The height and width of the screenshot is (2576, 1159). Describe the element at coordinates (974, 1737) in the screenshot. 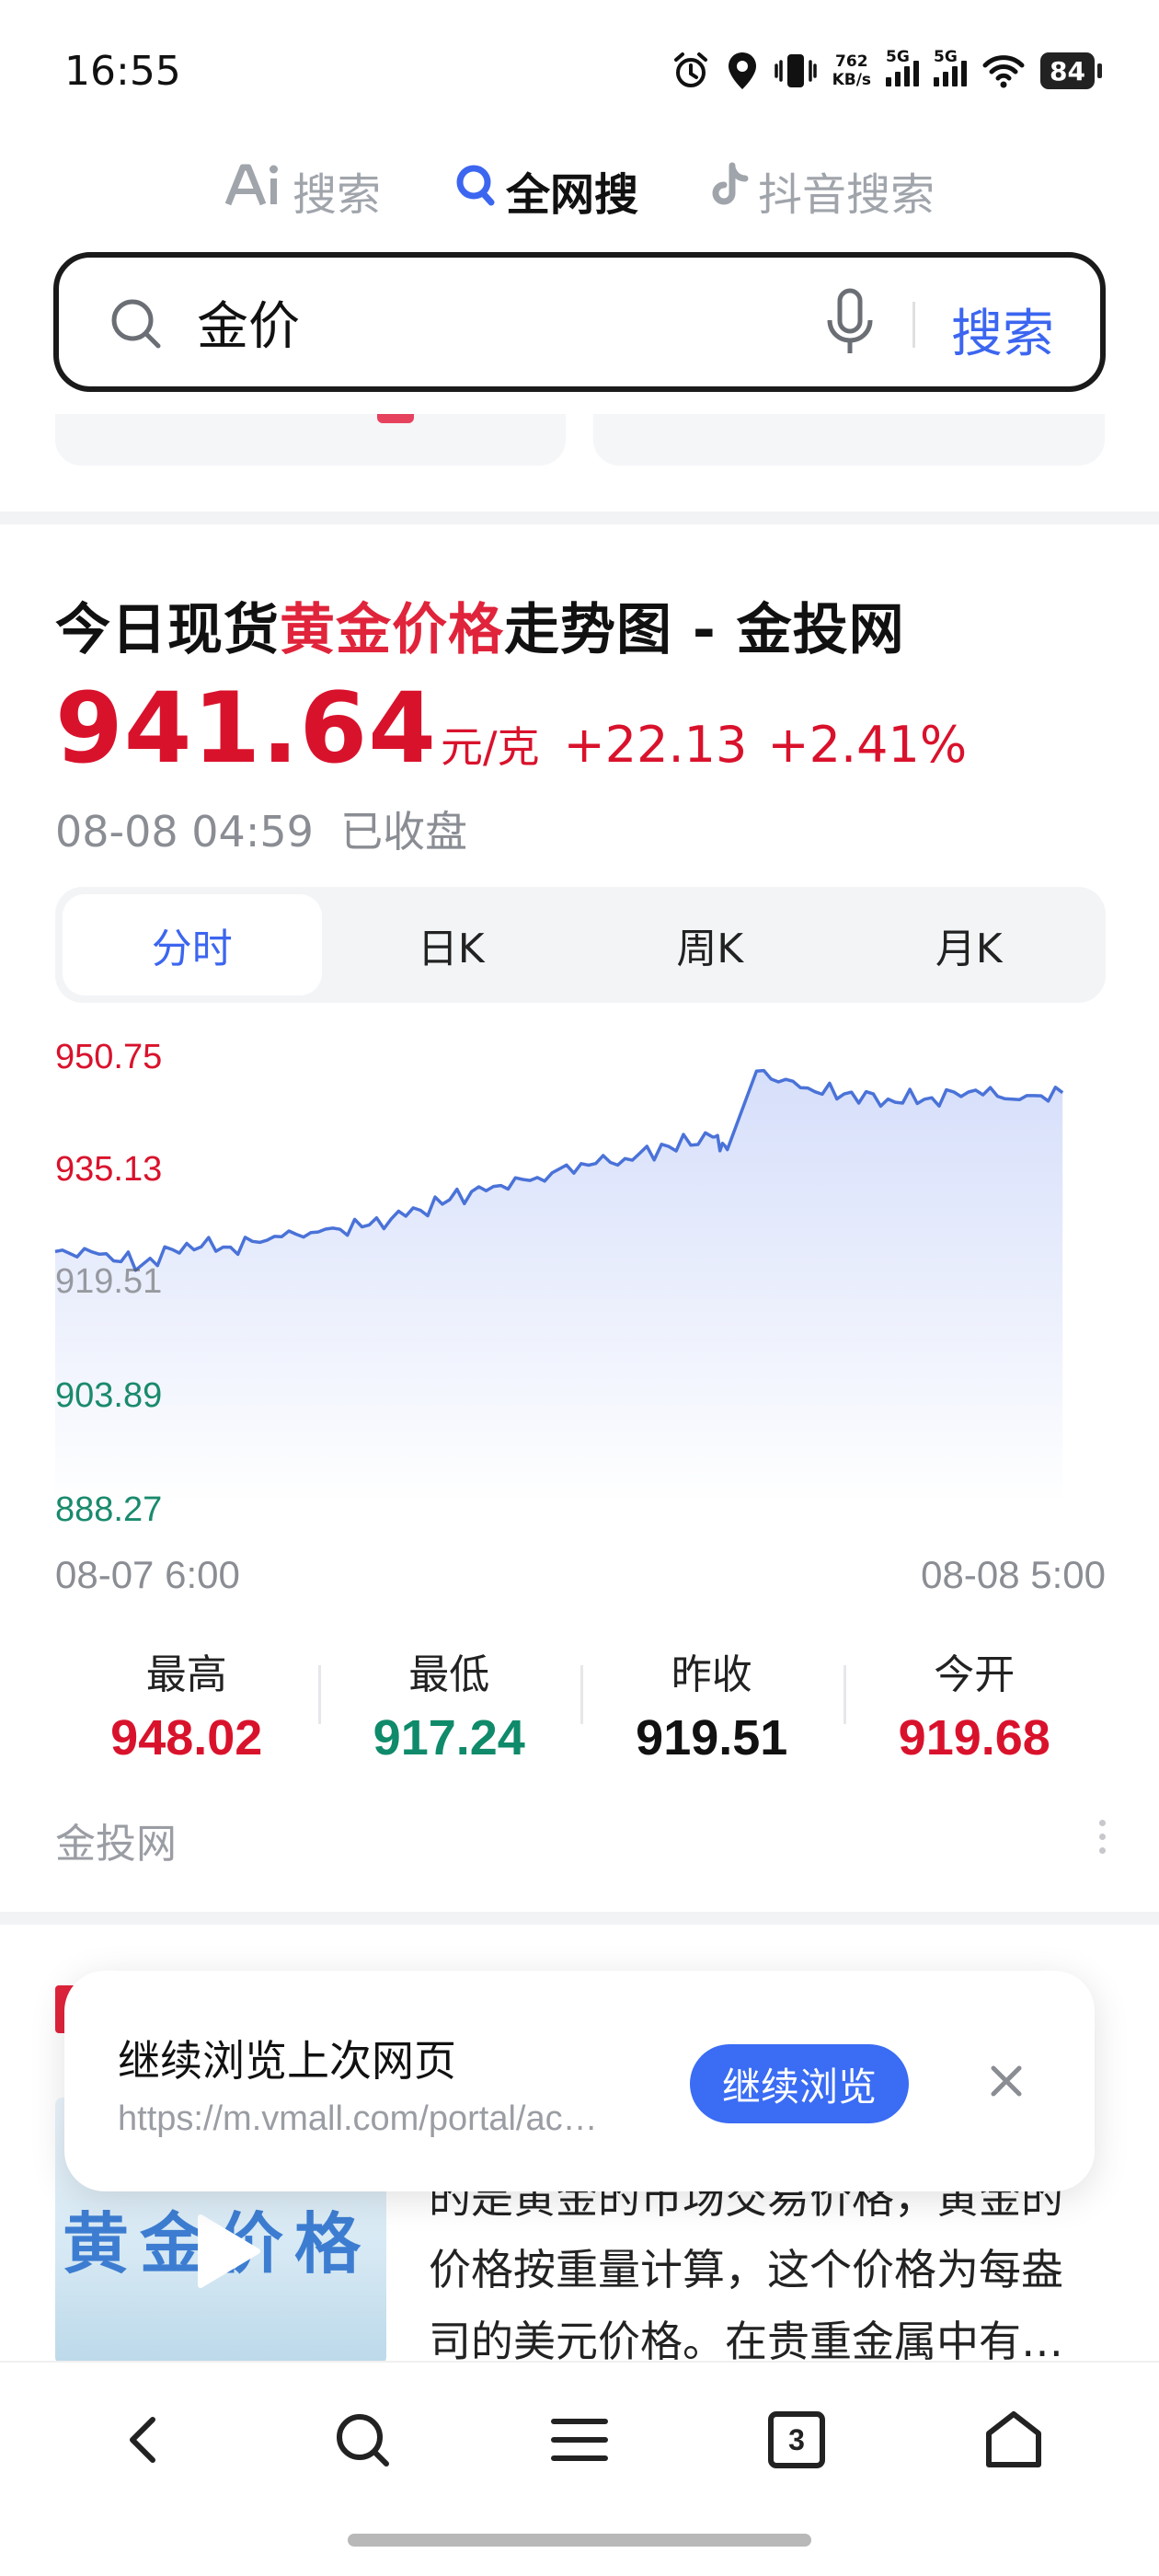

I see `stat-open-value: 919.68` at that location.